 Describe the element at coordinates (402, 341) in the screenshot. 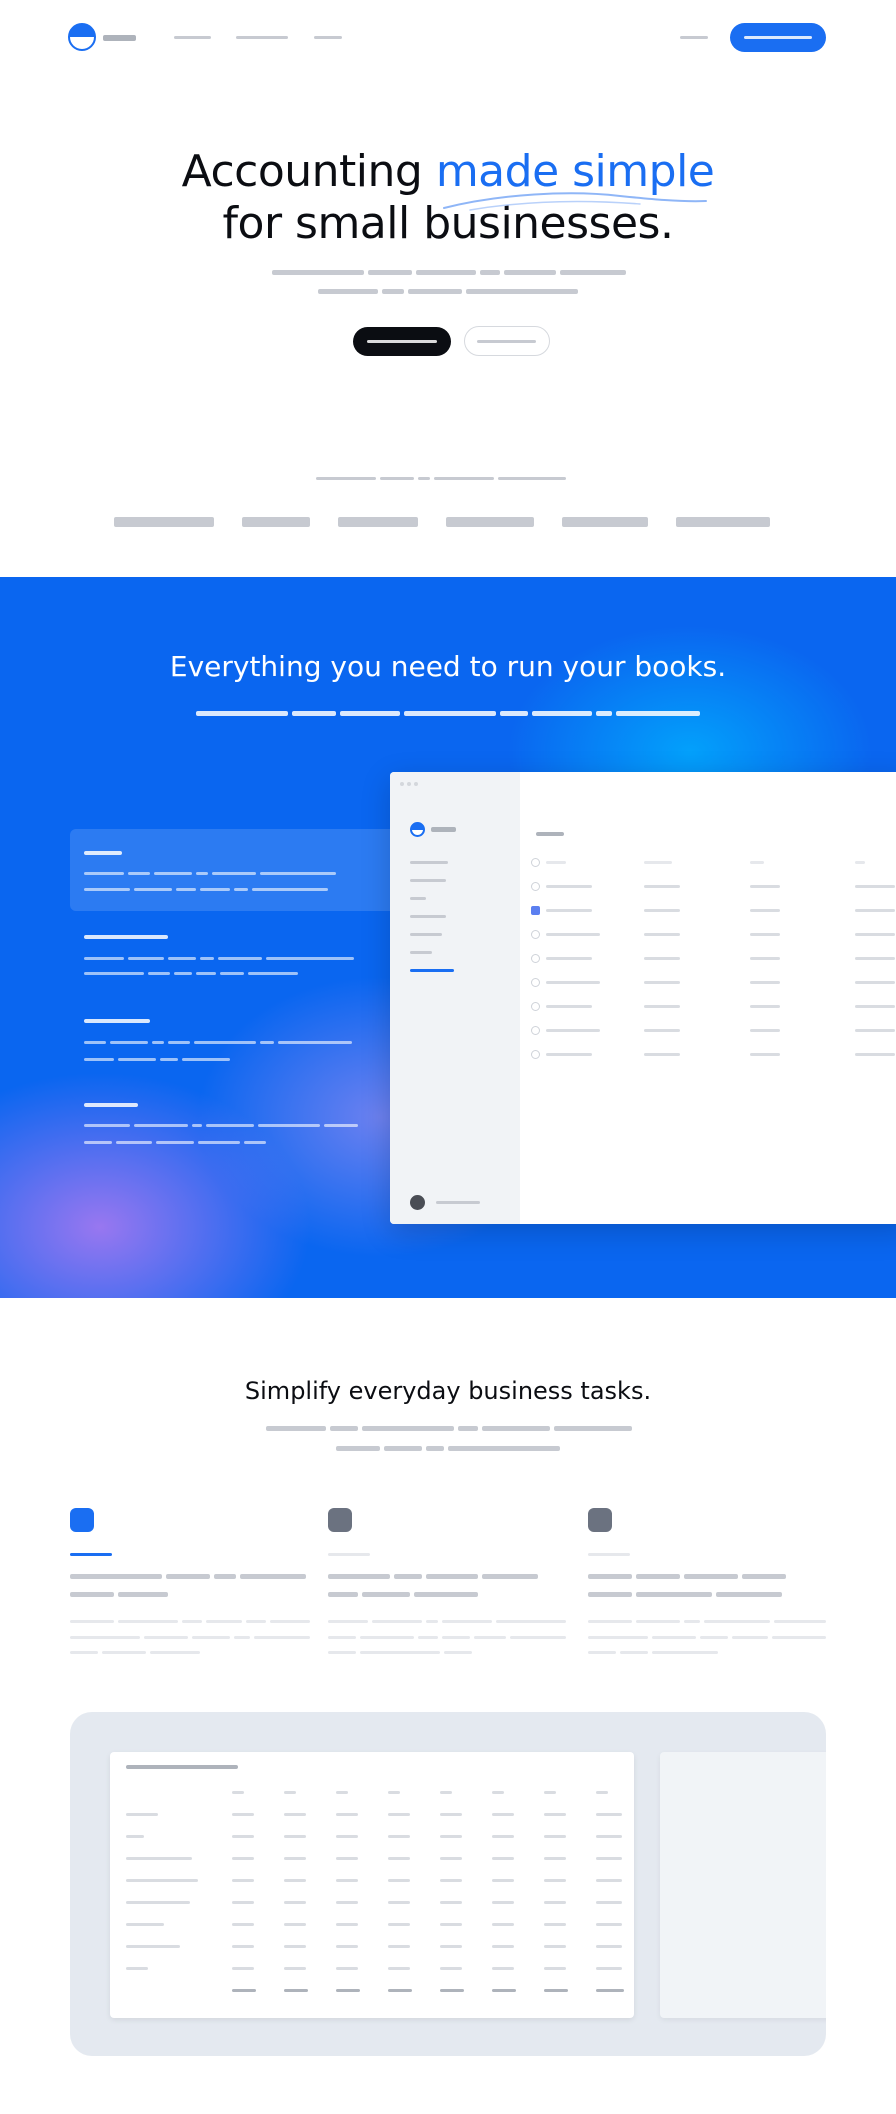

I see `primary-cta-button` at that location.